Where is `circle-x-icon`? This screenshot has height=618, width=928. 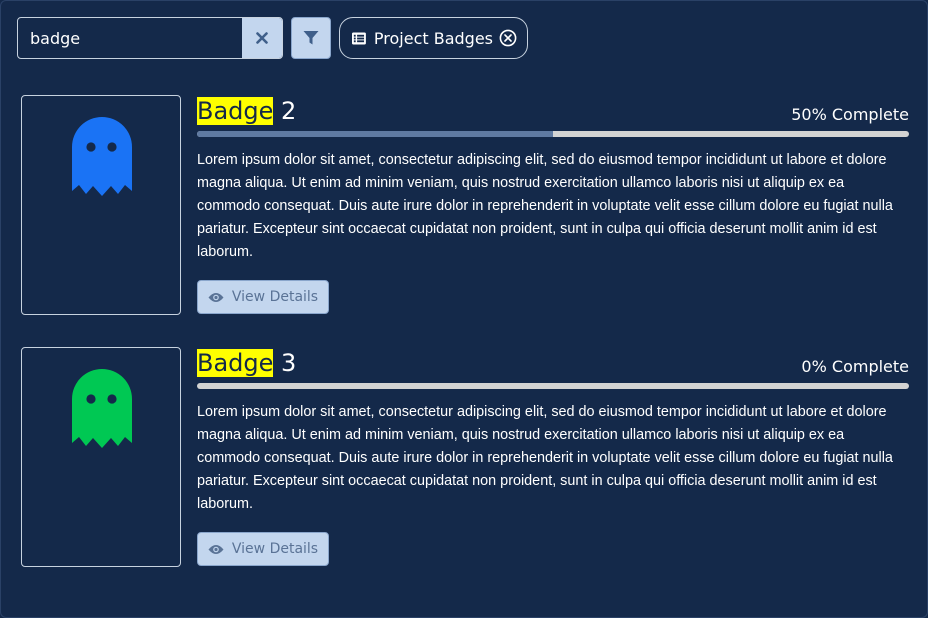
circle-x-icon is located at coordinates (508, 38).